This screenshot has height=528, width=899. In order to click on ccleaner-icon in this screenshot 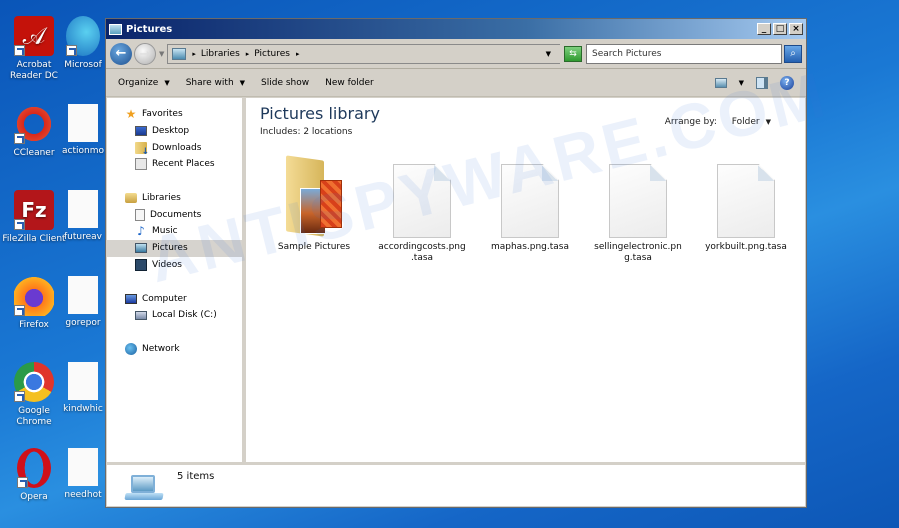, I will do `click(34, 124)`.